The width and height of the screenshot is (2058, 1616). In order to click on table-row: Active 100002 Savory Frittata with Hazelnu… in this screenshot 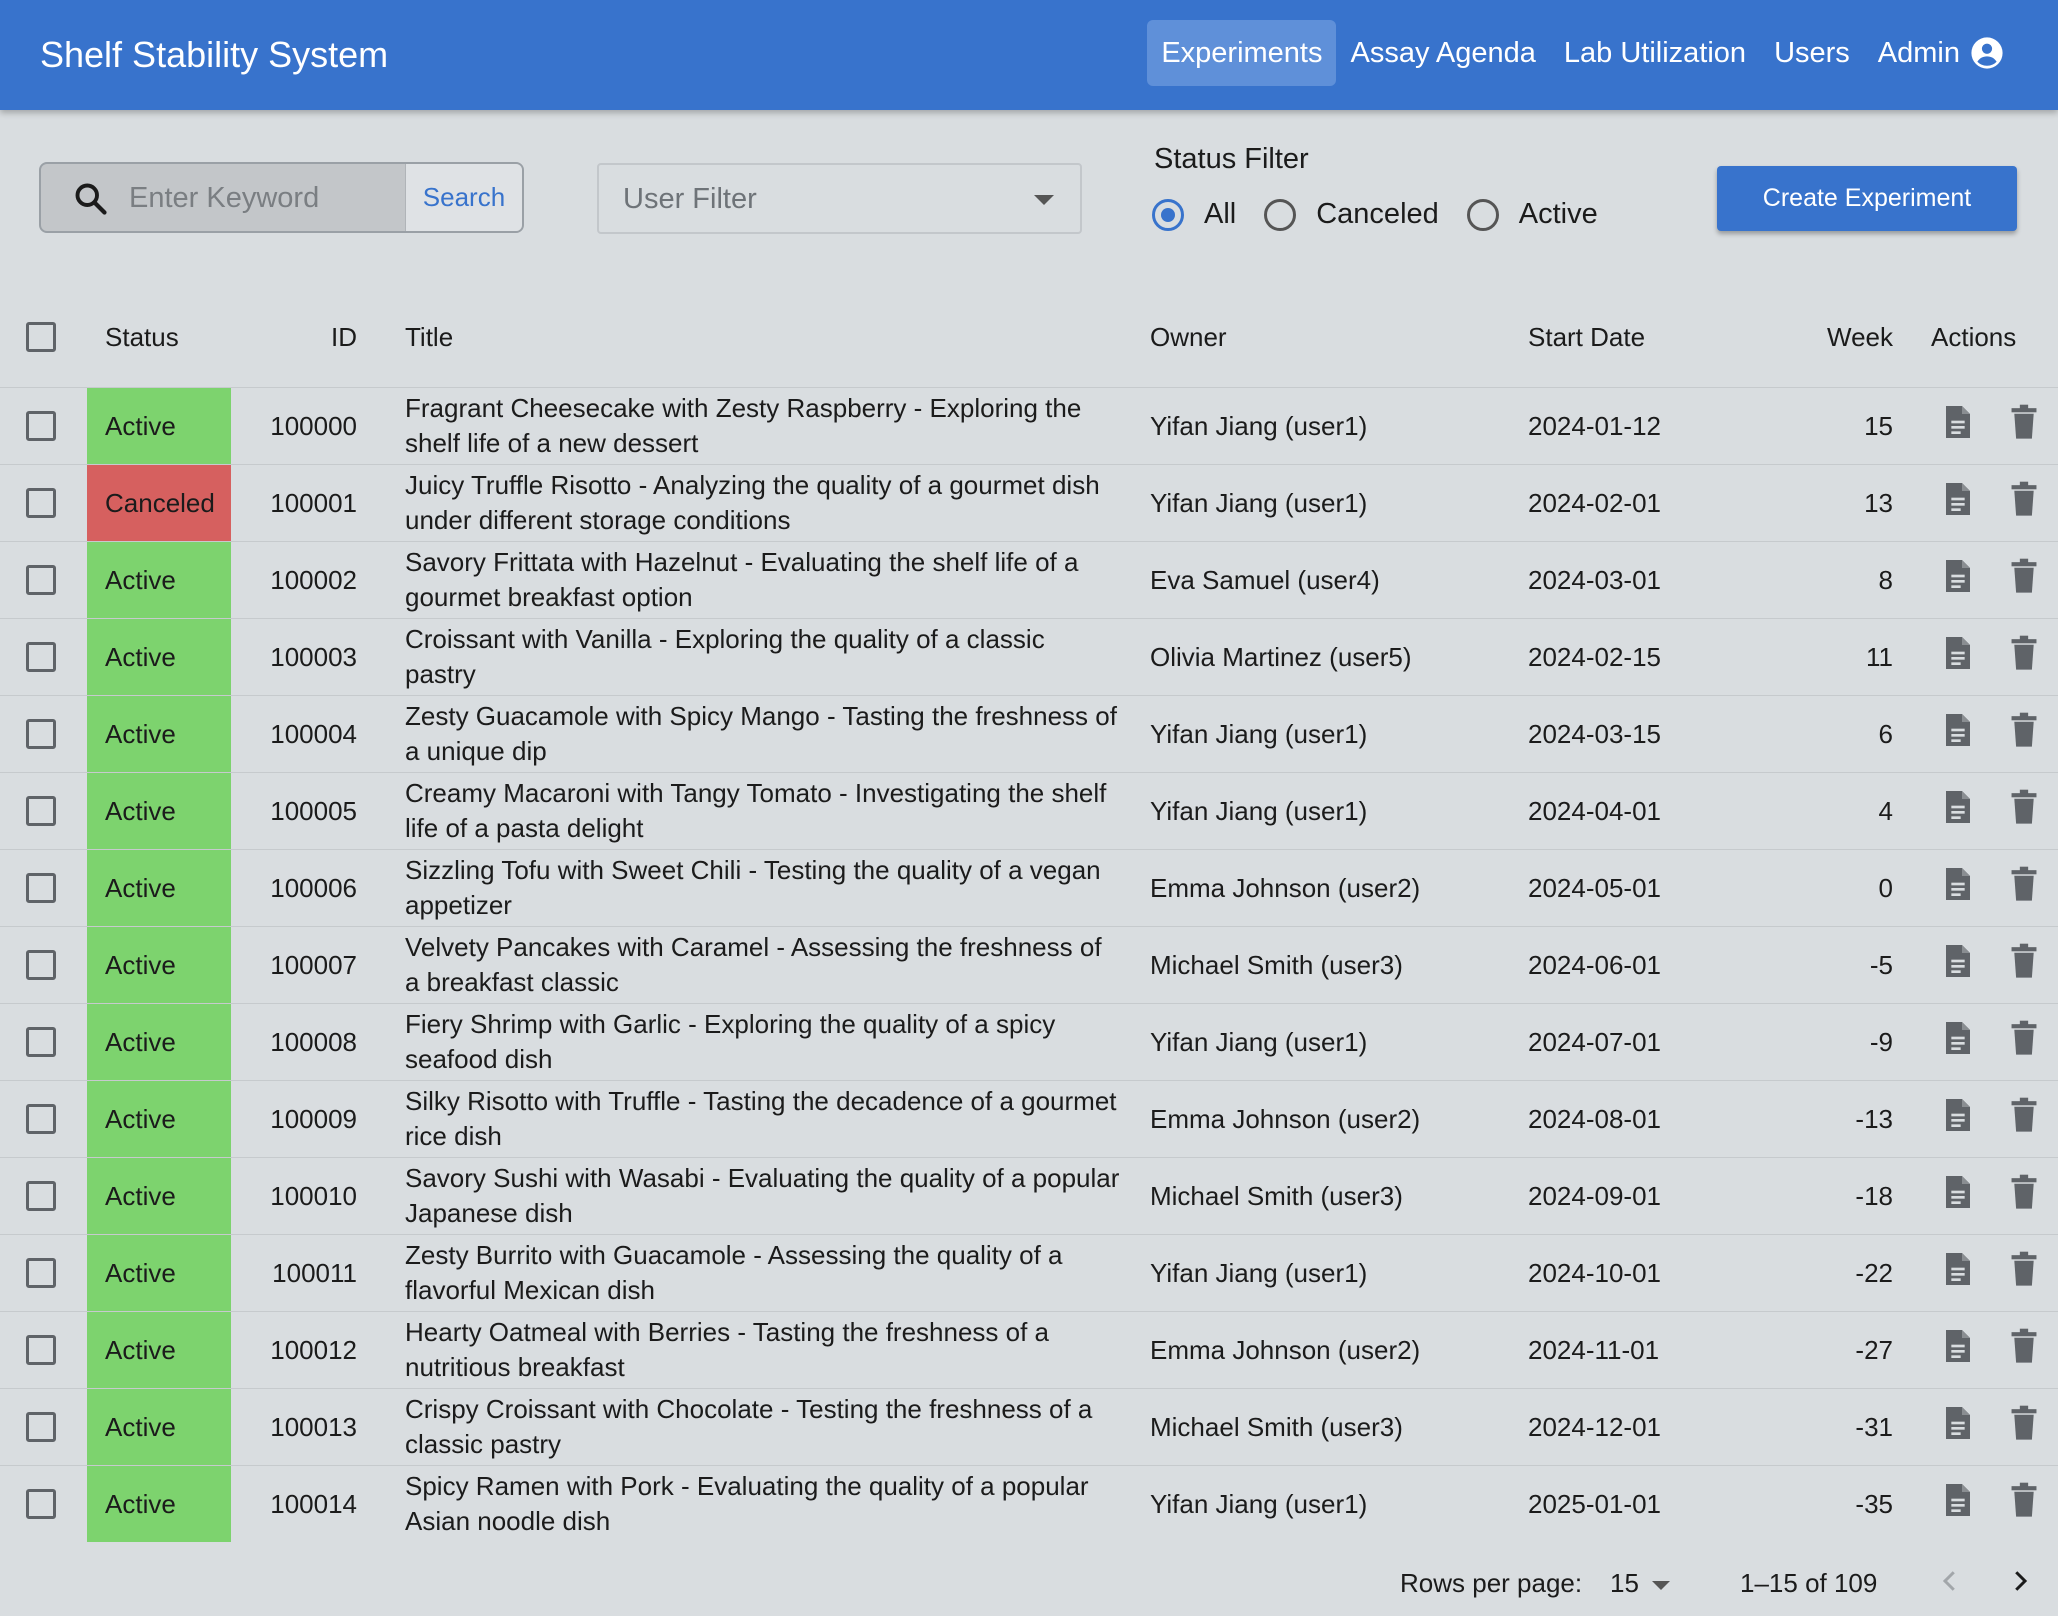, I will do `click(1029, 580)`.